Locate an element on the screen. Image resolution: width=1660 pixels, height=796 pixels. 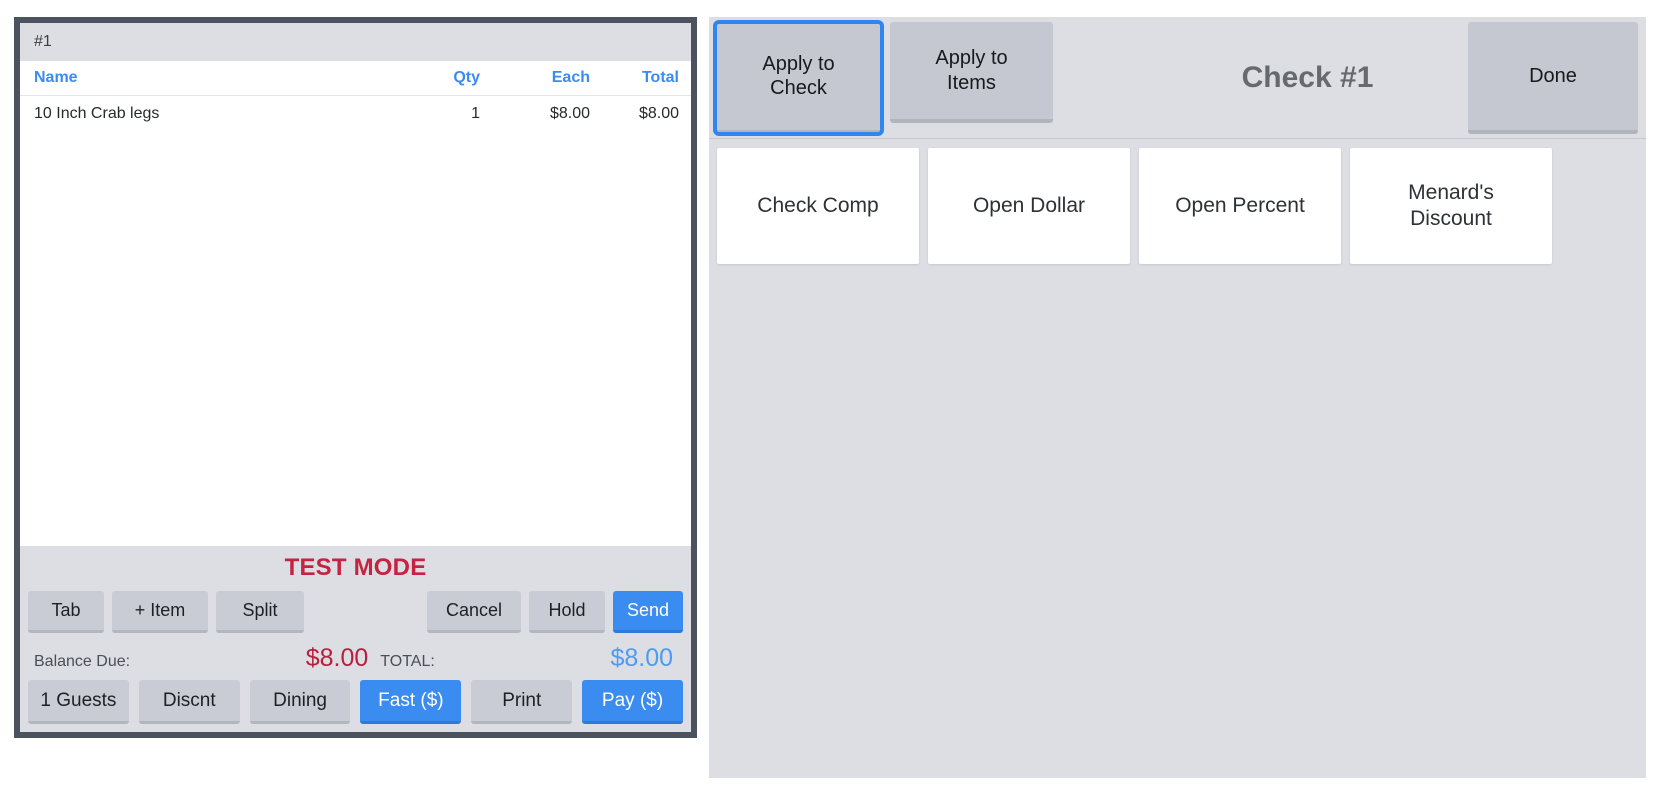
ticket-action-row-top: Tab + Item Split Cancel Hold Send is located at coordinates (355, 612).